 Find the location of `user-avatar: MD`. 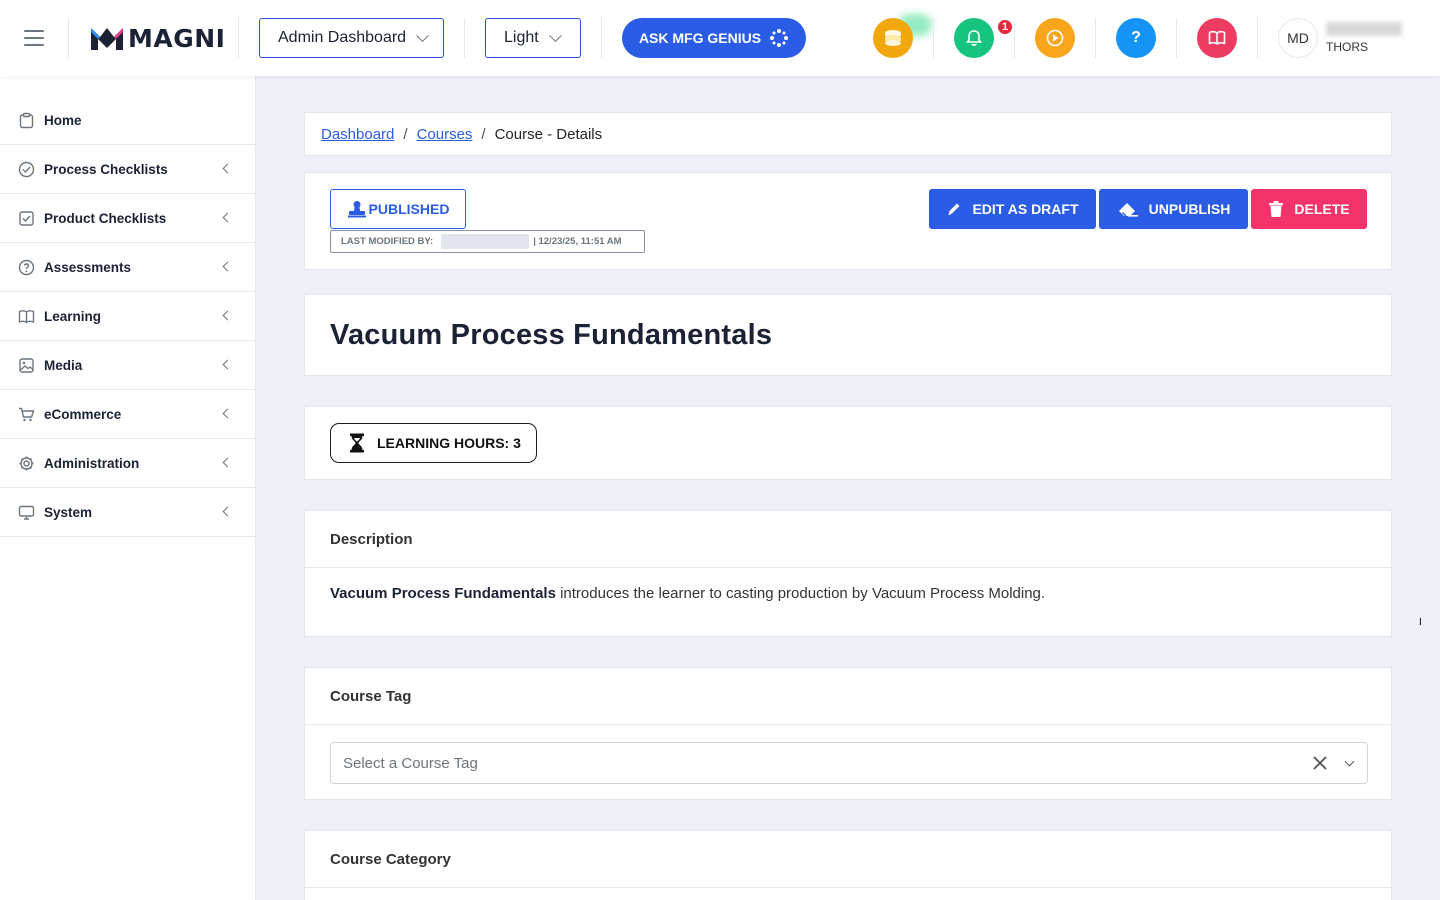

user-avatar: MD is located at coordinates (1298, 38).